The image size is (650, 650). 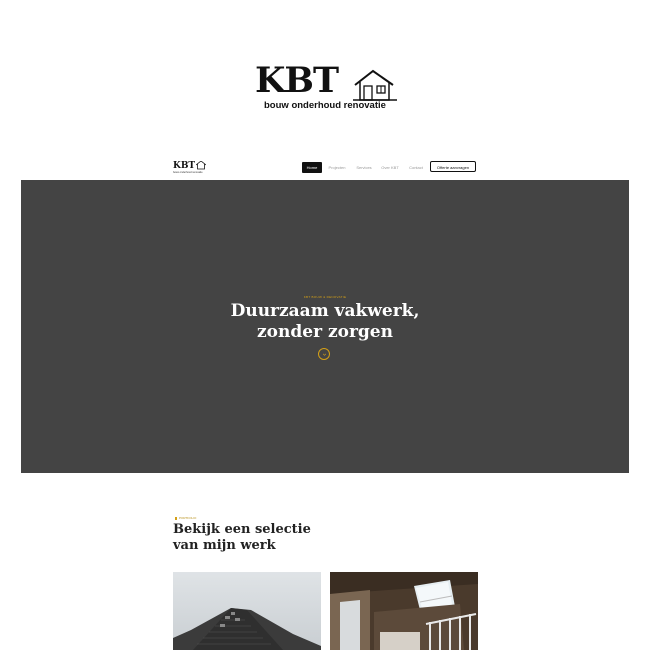 What do you see at coordinates (337, 167) in the screenshot?
I see `nav-item-projecten: Projecten` at bounding box center [337, 167].